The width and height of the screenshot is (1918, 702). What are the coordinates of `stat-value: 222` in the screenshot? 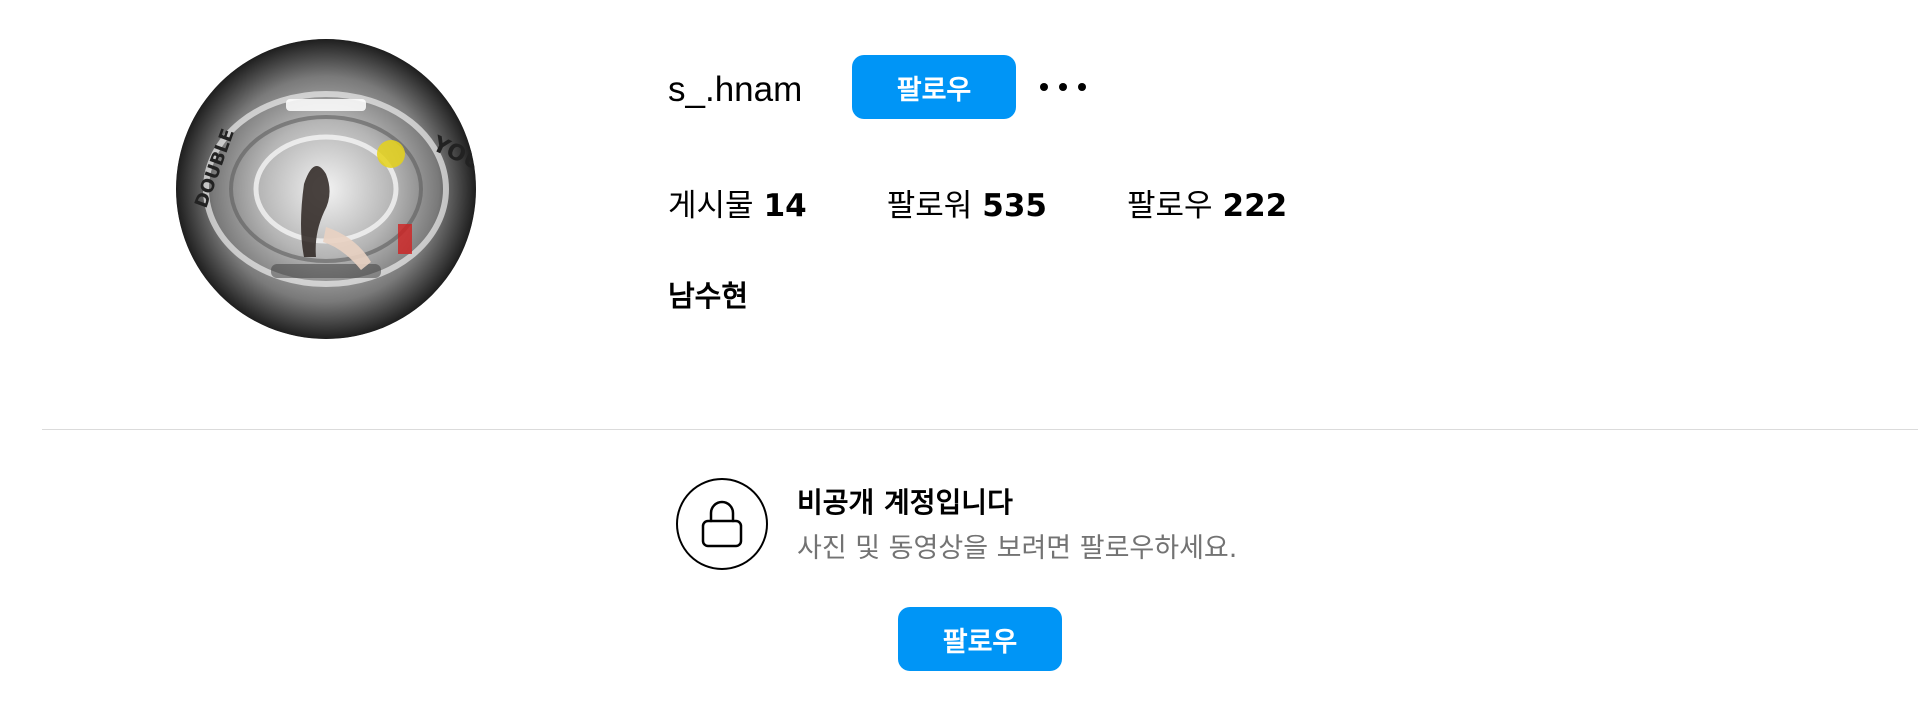 It's located at (1255, 206).